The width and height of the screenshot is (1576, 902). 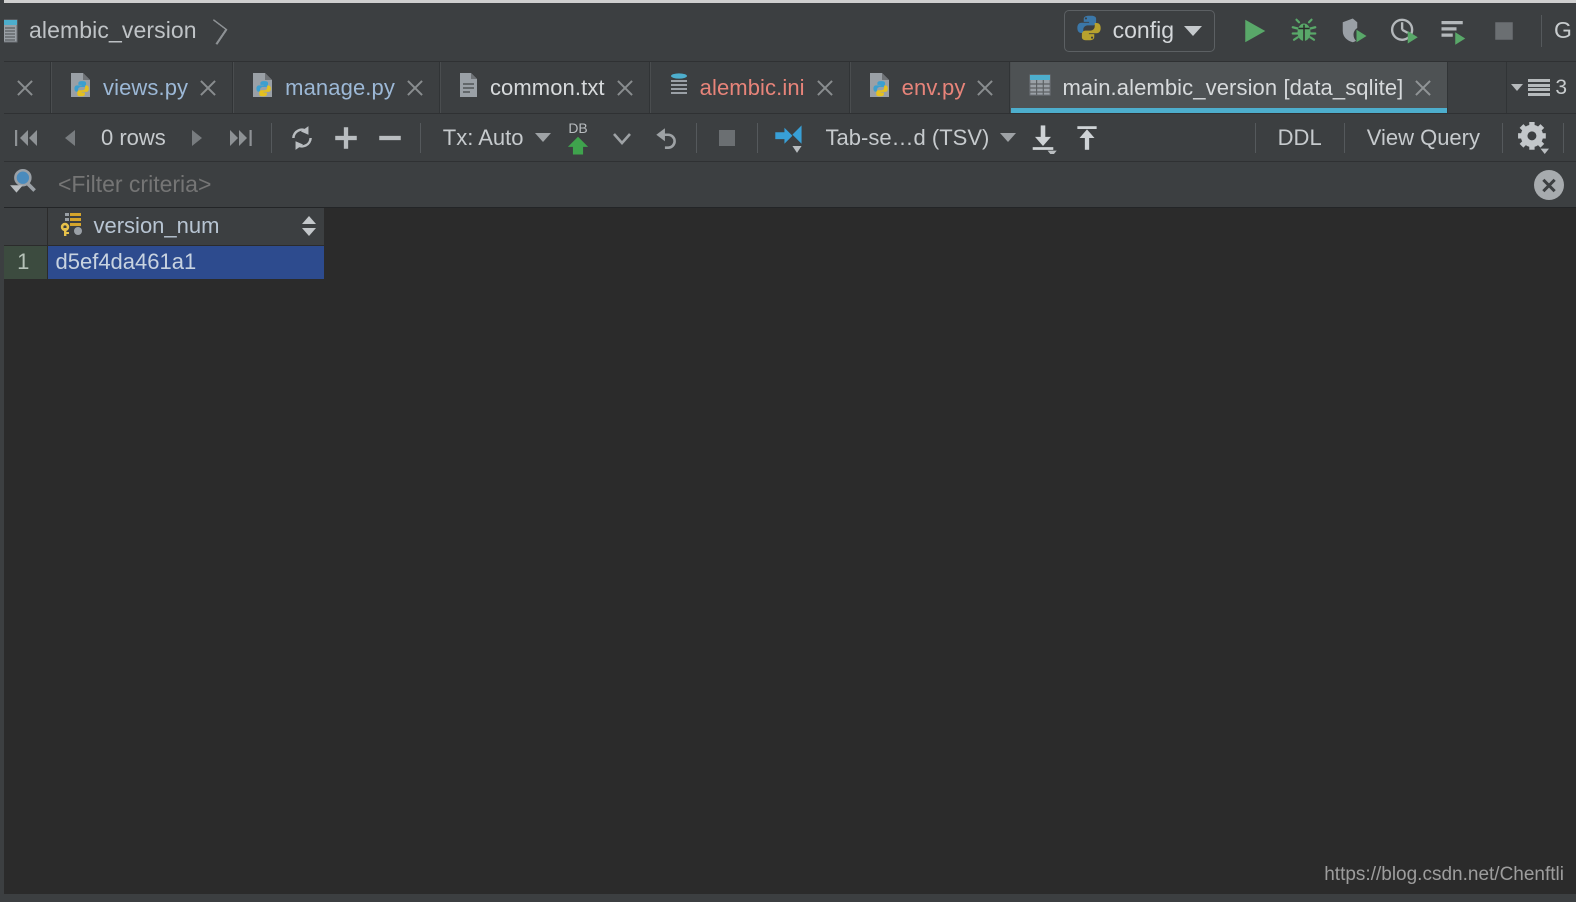 I want to click on prev-page-button, so click(x=70, y=138).